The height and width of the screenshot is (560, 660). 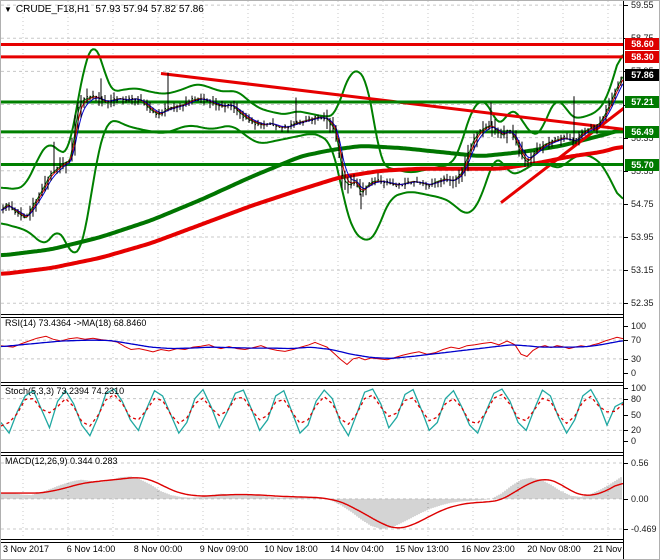 I want to click on time-axis-label: 6 Nov 14:00, so click(x=91, y=549).